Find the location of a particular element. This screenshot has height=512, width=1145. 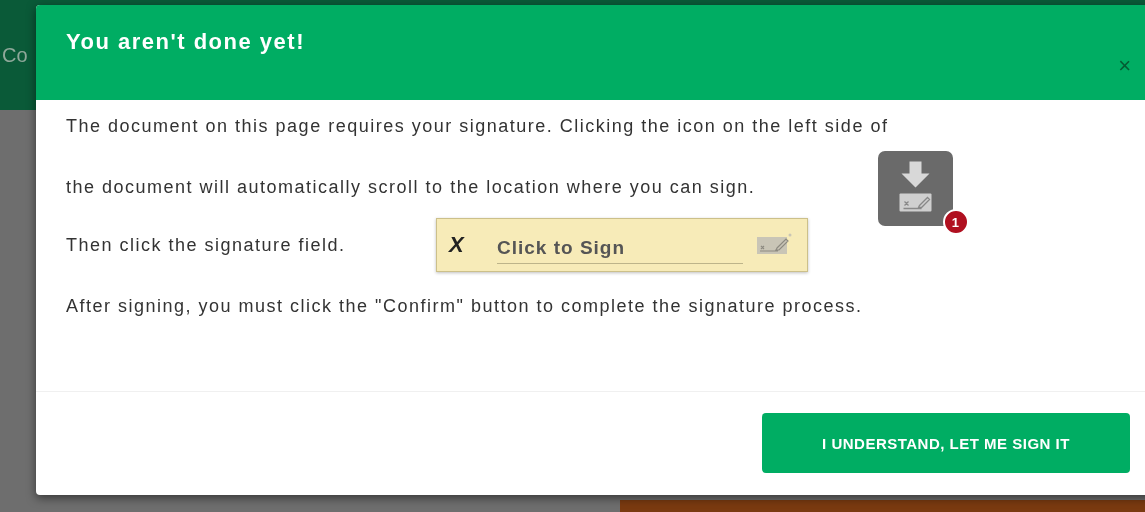

header-text: Co is located at coordinates (15, 55).